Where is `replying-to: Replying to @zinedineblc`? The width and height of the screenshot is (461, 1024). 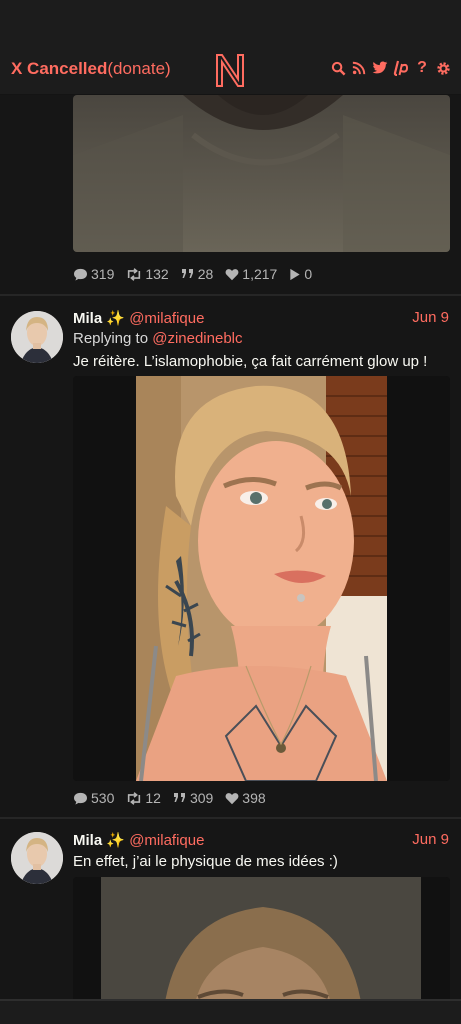 replying-to: Replying to @zinedineblc is located at coordinates (158, 338).